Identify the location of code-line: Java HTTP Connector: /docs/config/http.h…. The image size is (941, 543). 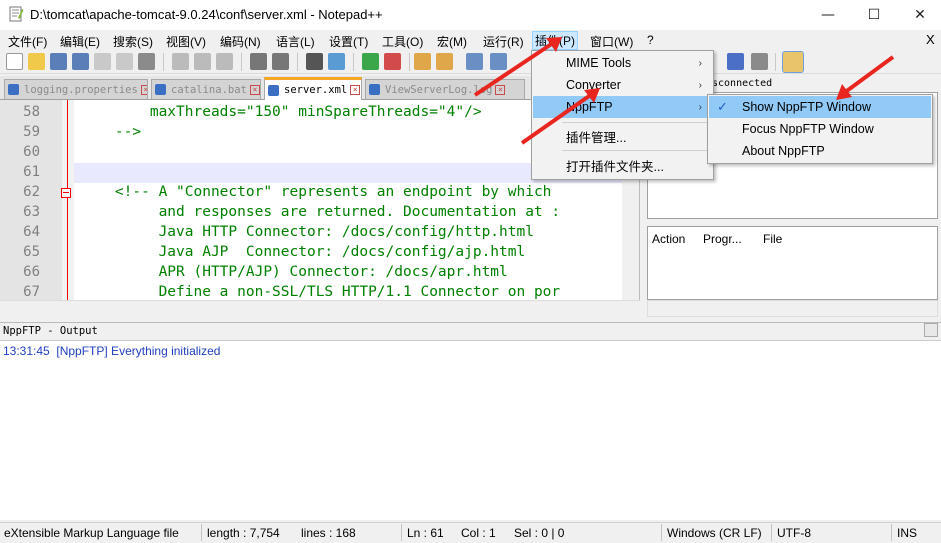
(307, 232).